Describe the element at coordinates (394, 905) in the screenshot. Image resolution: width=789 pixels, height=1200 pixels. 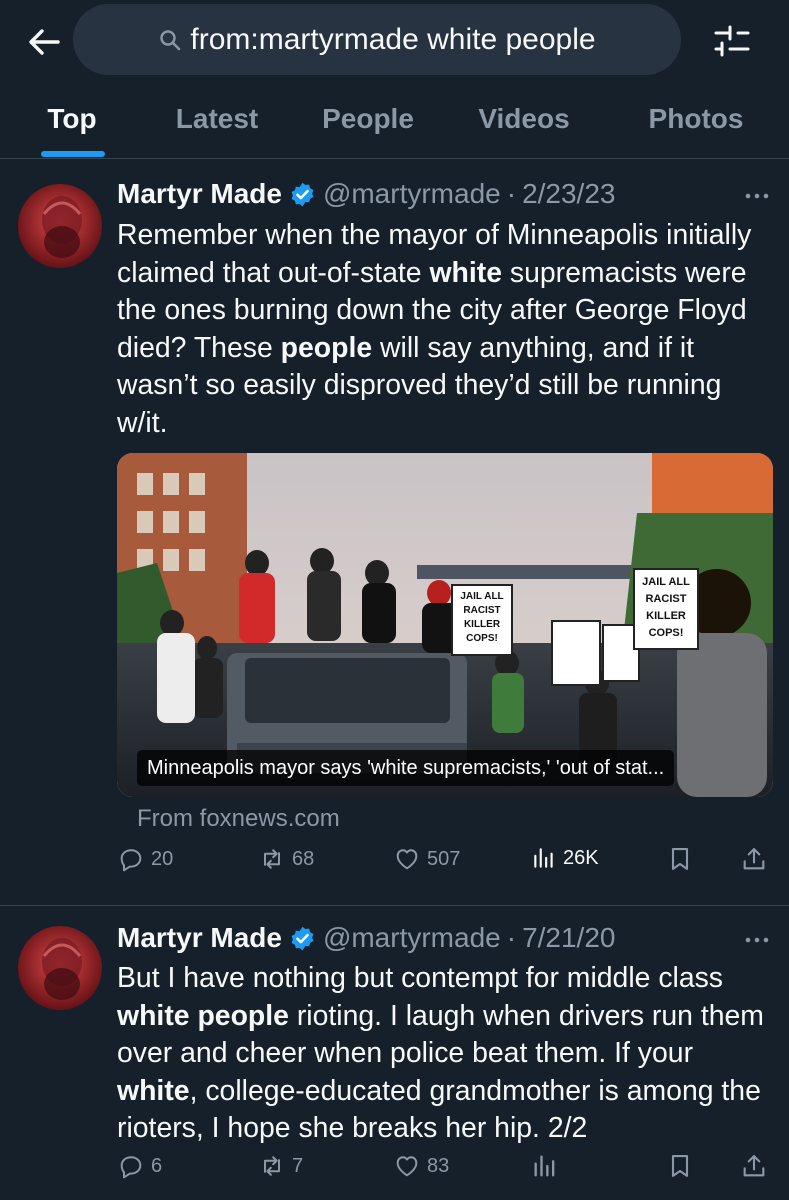
I see `tweet-divider` at that location.